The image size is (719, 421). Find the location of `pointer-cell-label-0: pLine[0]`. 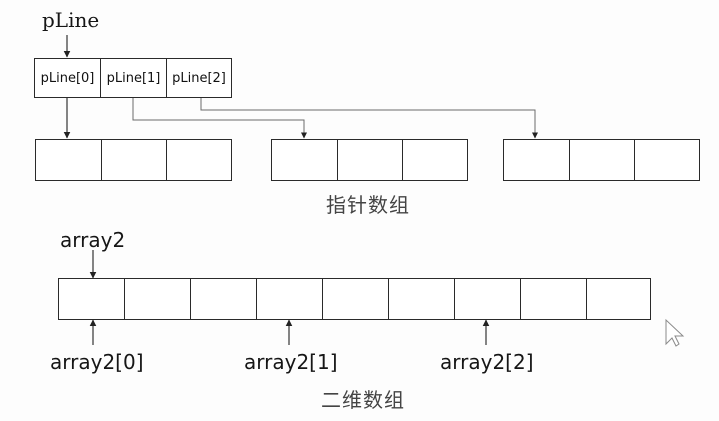

pointer-cell-label-0: pLine[0] is located at coordinates (67, 78).